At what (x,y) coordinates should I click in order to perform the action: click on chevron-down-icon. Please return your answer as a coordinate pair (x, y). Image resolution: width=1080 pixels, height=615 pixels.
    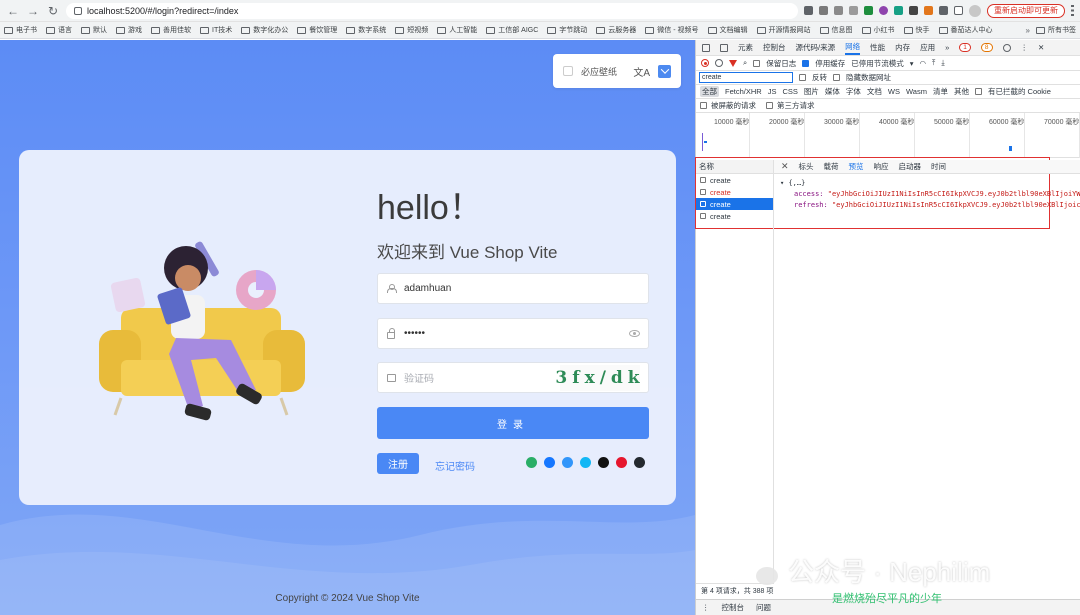
    Looking at the image, I should click on (664, 71).